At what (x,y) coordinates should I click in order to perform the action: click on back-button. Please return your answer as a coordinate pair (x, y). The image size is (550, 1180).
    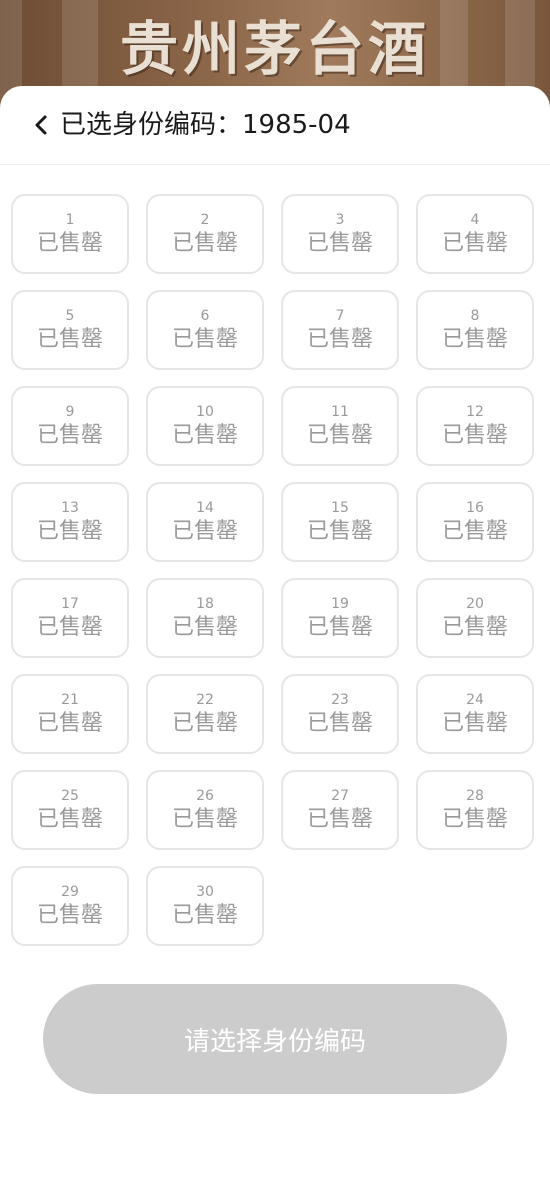
    Looking at the image, I should click on (41, 125).